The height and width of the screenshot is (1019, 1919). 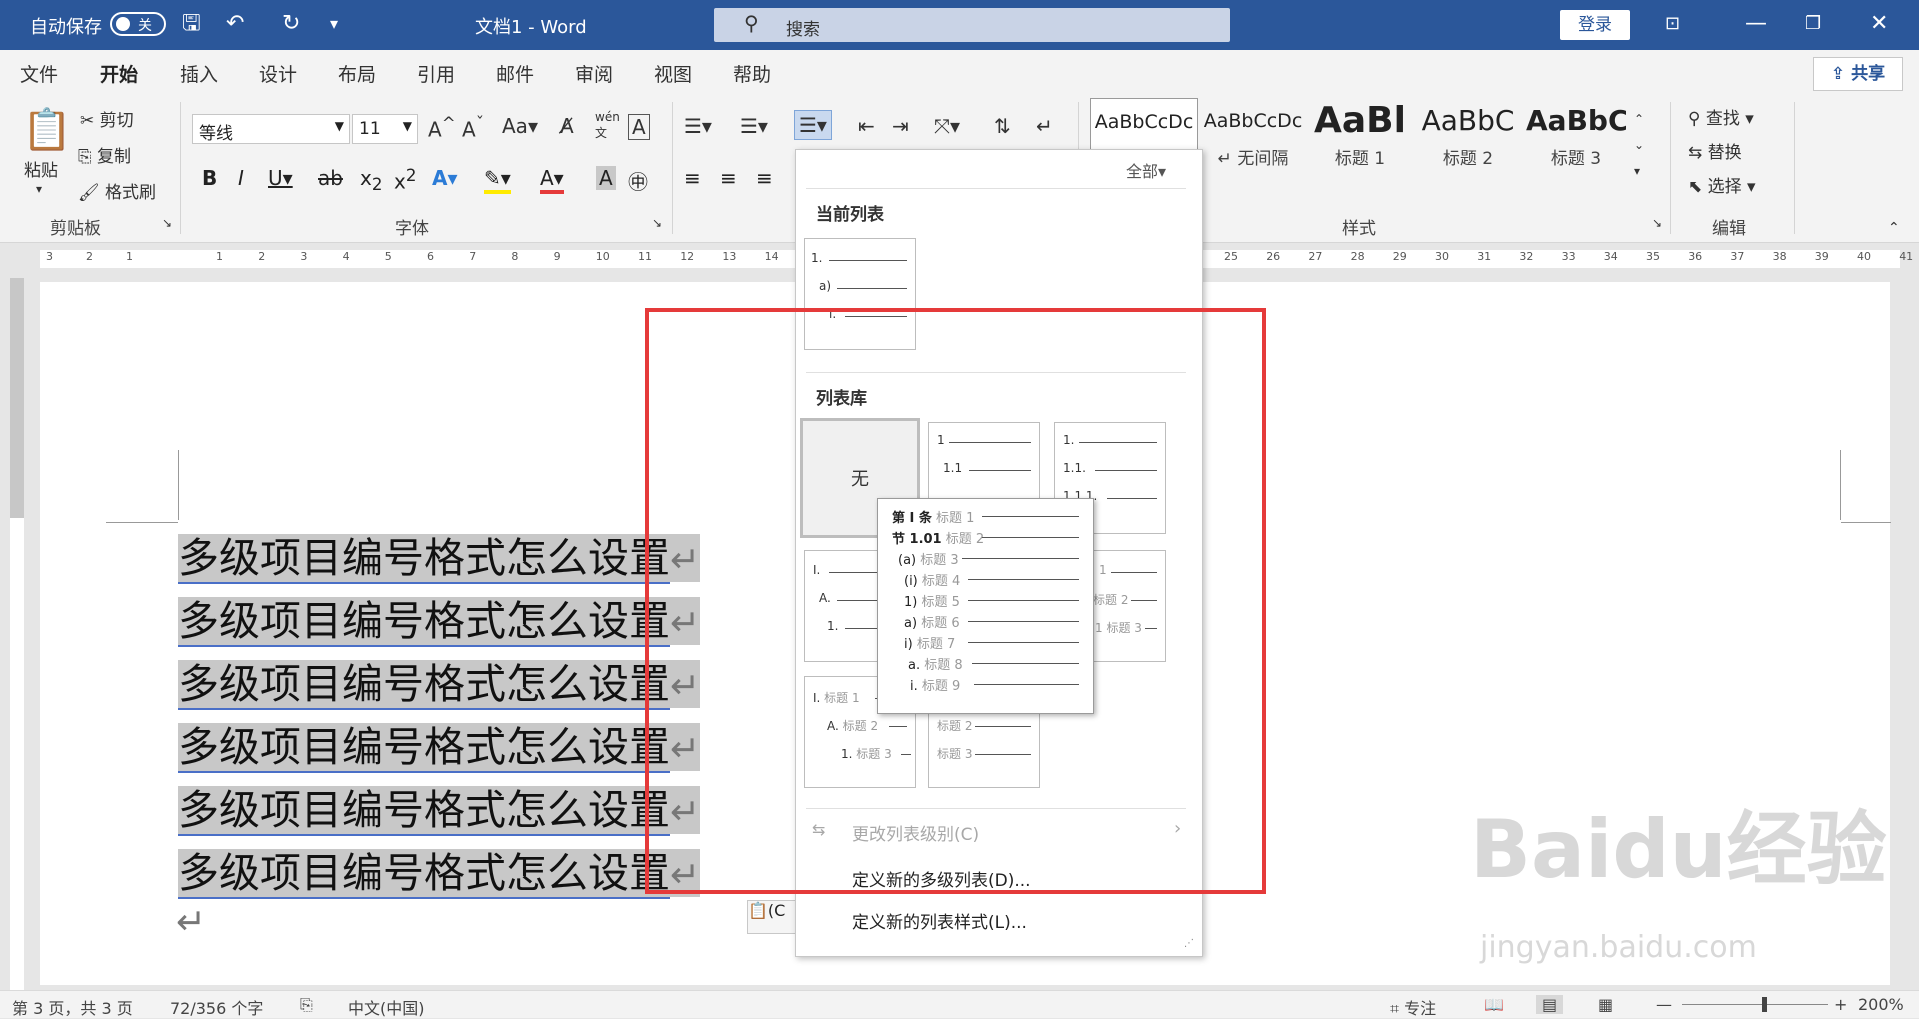 What do you see at coordinates (191, 24) in the screenshot?
I see `save-icon: 🖫` at bounding box center [191, 24].